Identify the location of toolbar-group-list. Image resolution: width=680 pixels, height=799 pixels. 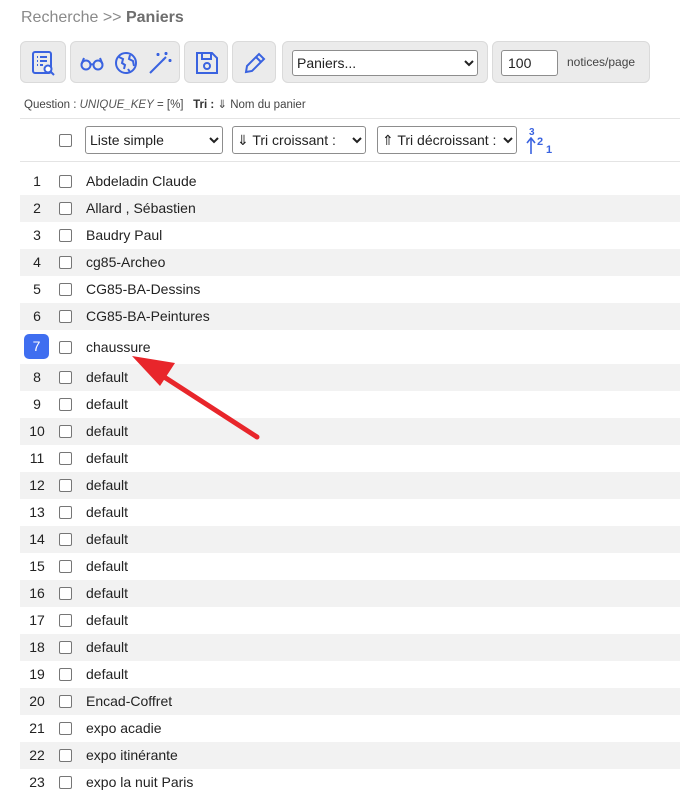
(43, 62).